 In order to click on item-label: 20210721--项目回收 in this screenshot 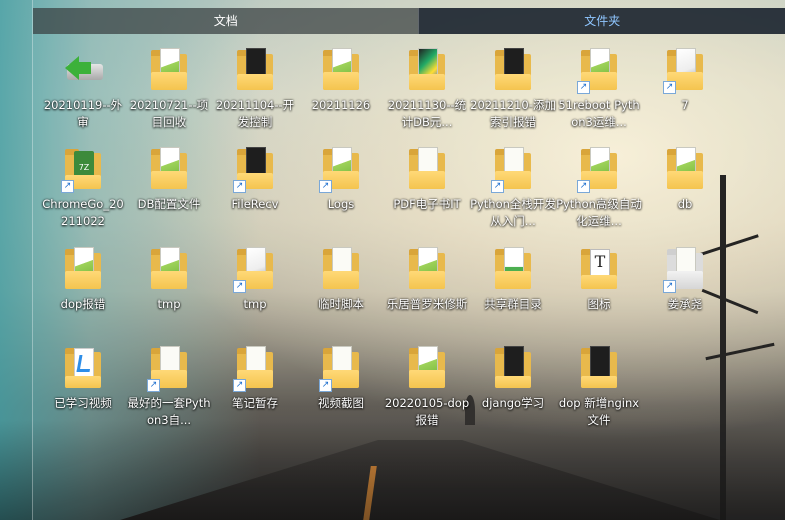, I will do `click(169, 113)`.